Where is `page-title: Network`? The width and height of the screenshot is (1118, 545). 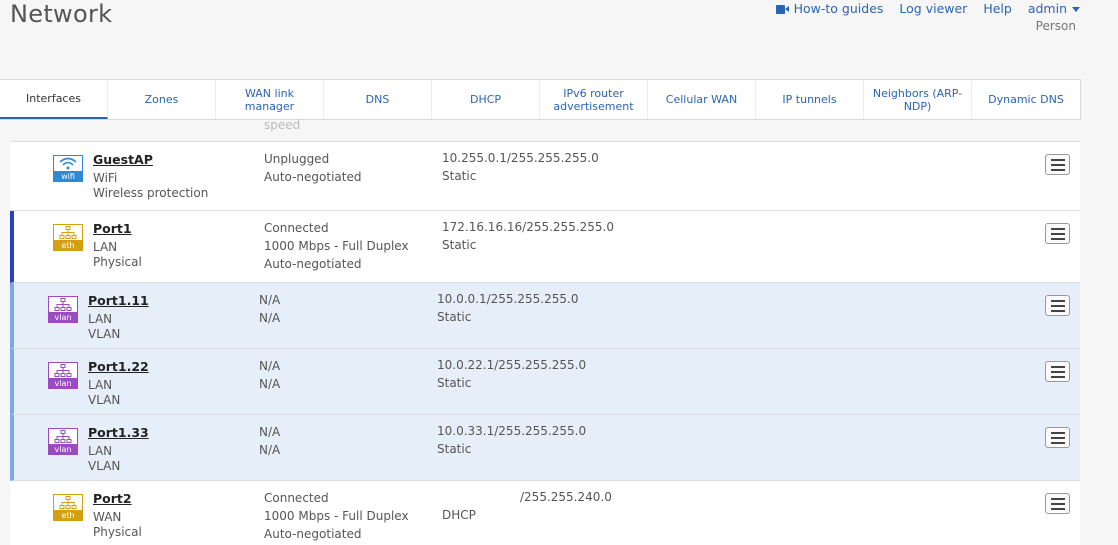
page-title: Network is located at coordinates (61, 14).